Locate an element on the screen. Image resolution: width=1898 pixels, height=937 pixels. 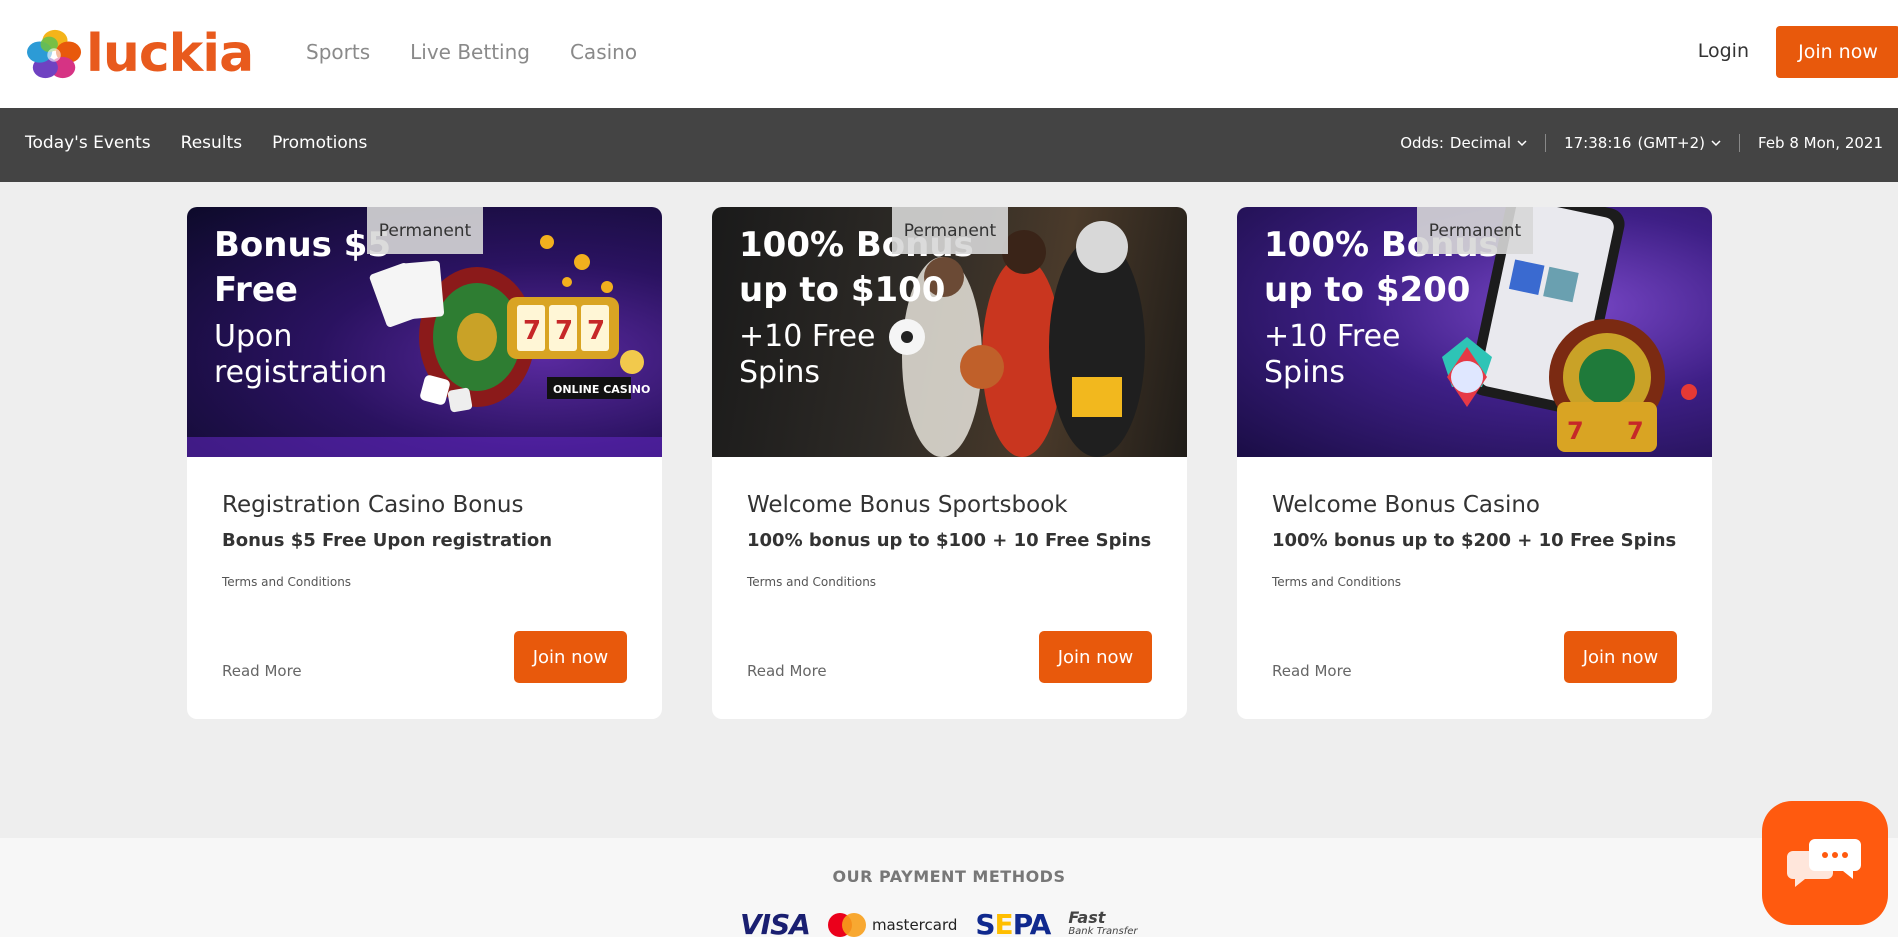
card-description: Bonus $5 Free Upon registration is located at coordinates (387, 540).